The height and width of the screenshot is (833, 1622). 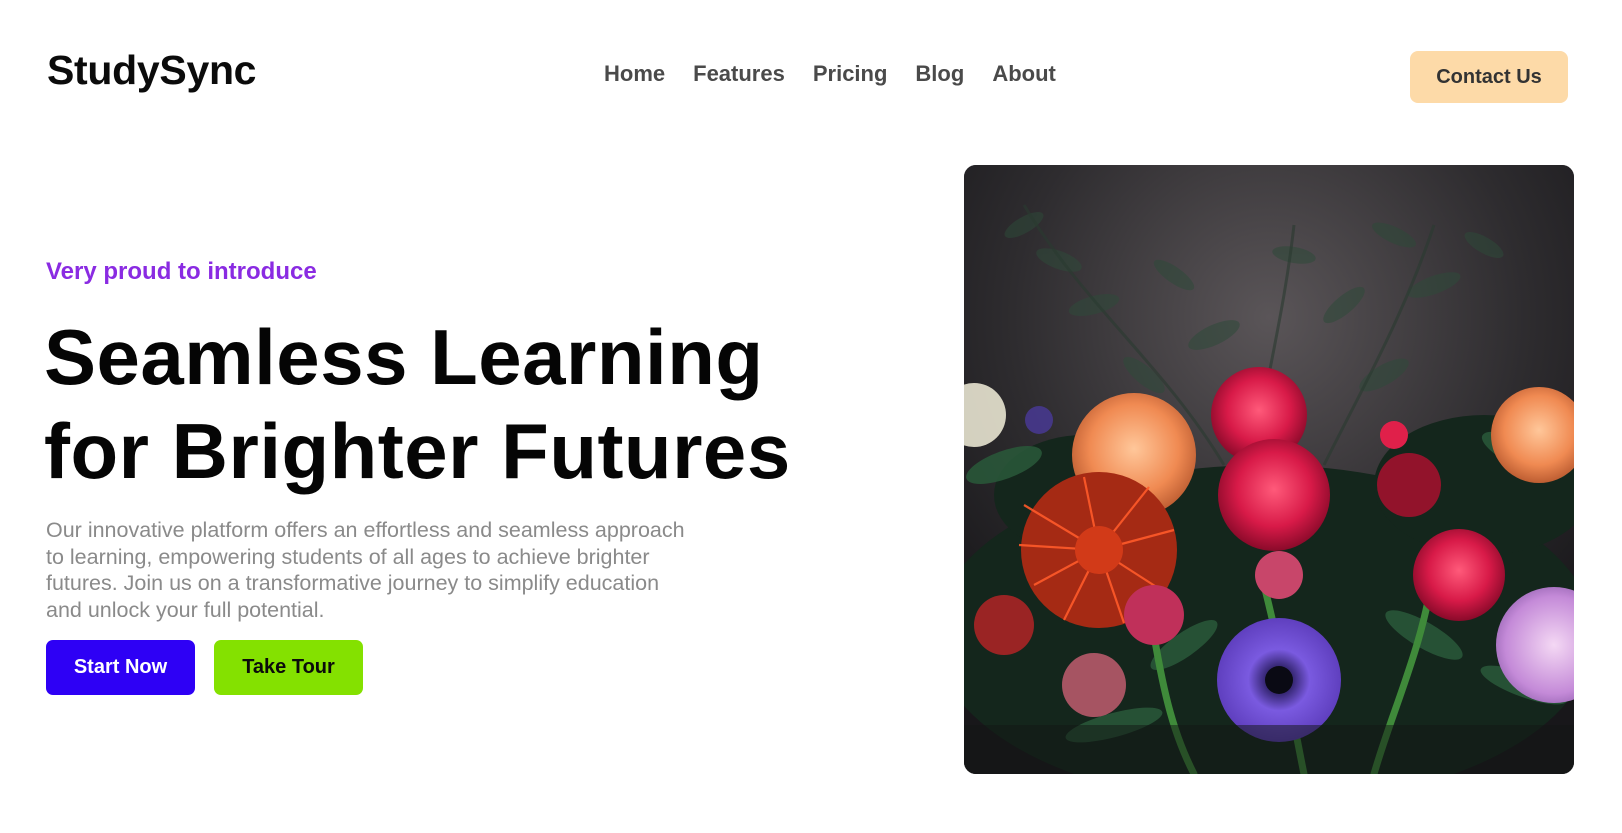 I want to click on nav-home: Home, so click(x=634, y=74).